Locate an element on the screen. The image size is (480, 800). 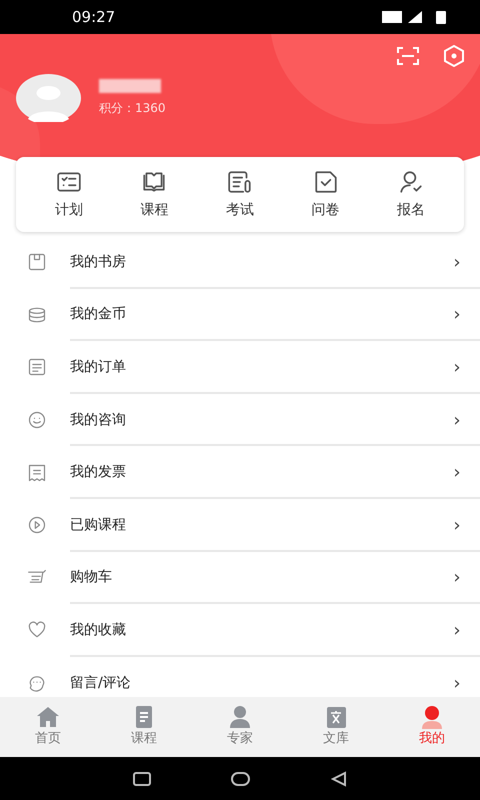
menu-item: 我的金币 › is located at coordinates (240, 315).